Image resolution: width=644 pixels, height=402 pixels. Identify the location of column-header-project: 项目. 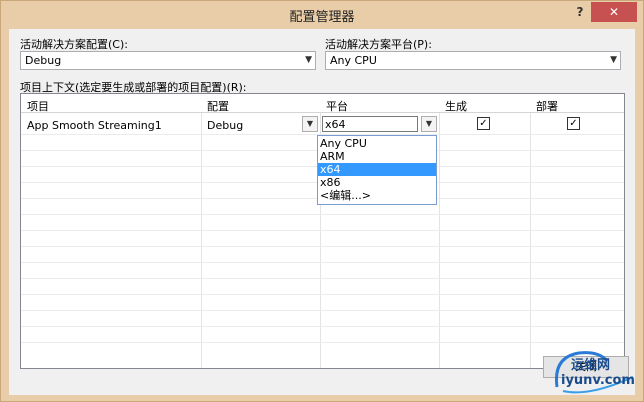
(38, 106).